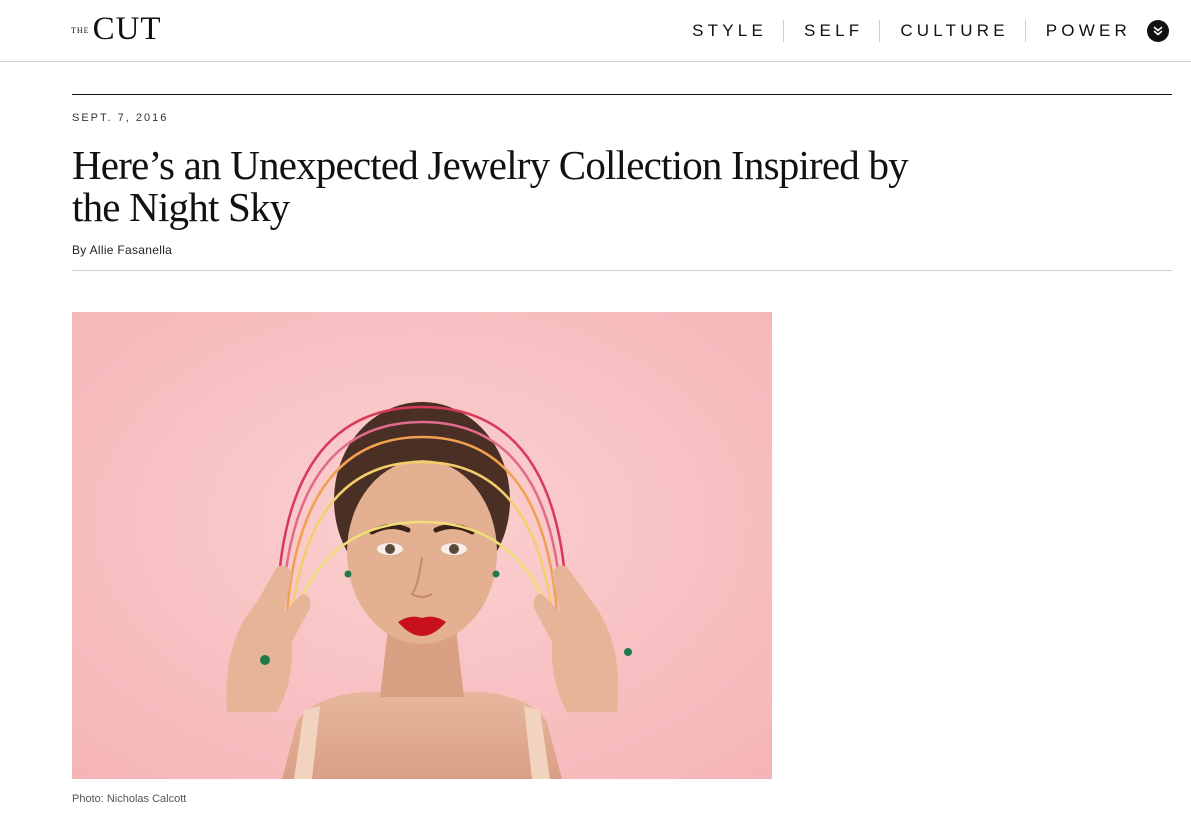 The height and width of the screenshot is (814, 1191). I want to click on logo-cut: CUT, so click(127, 29).